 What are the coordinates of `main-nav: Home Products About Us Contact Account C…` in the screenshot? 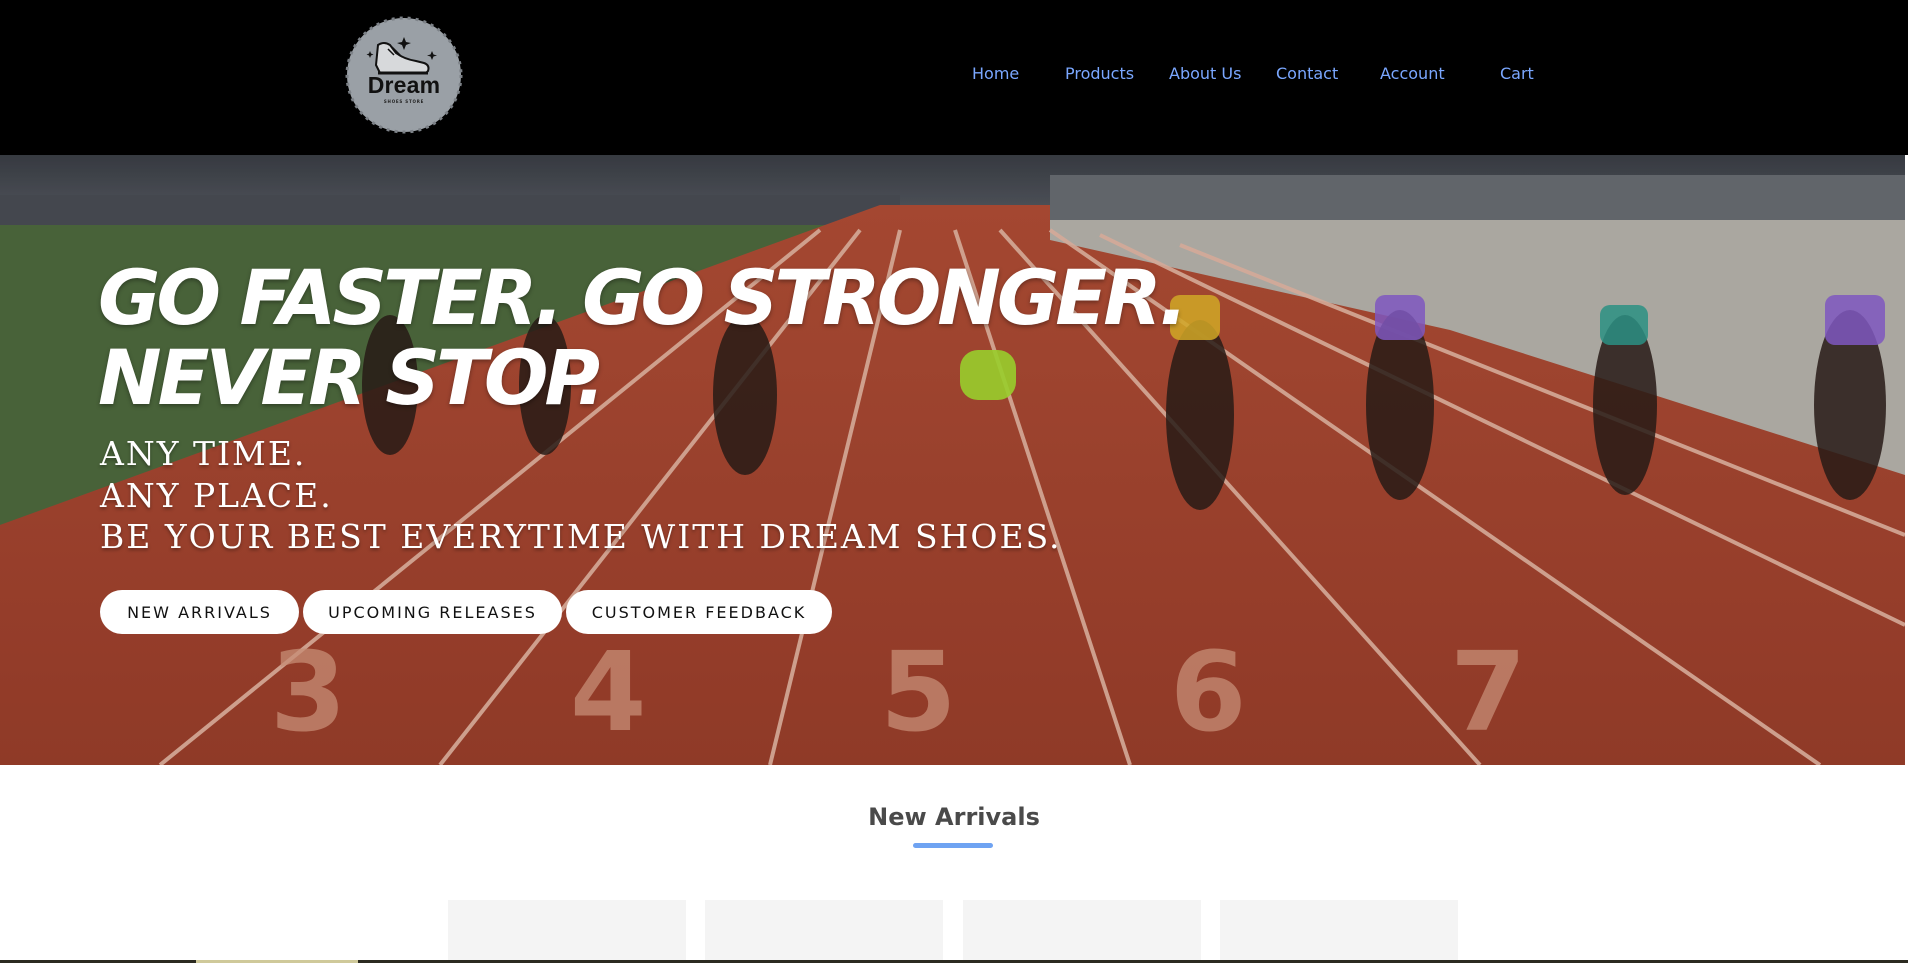 It's located at (954, 76).